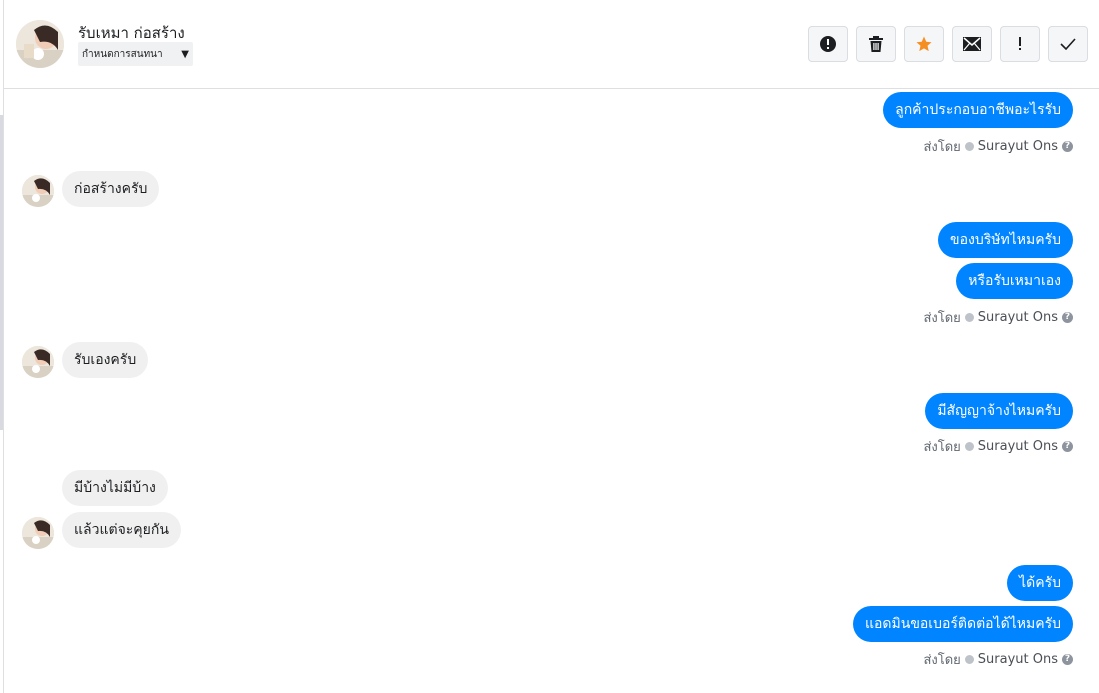 This screenshot has height=693, width=1099. I want to click on message-outgoing: ของบริษัทไหมครับ, so click(1005, 240).